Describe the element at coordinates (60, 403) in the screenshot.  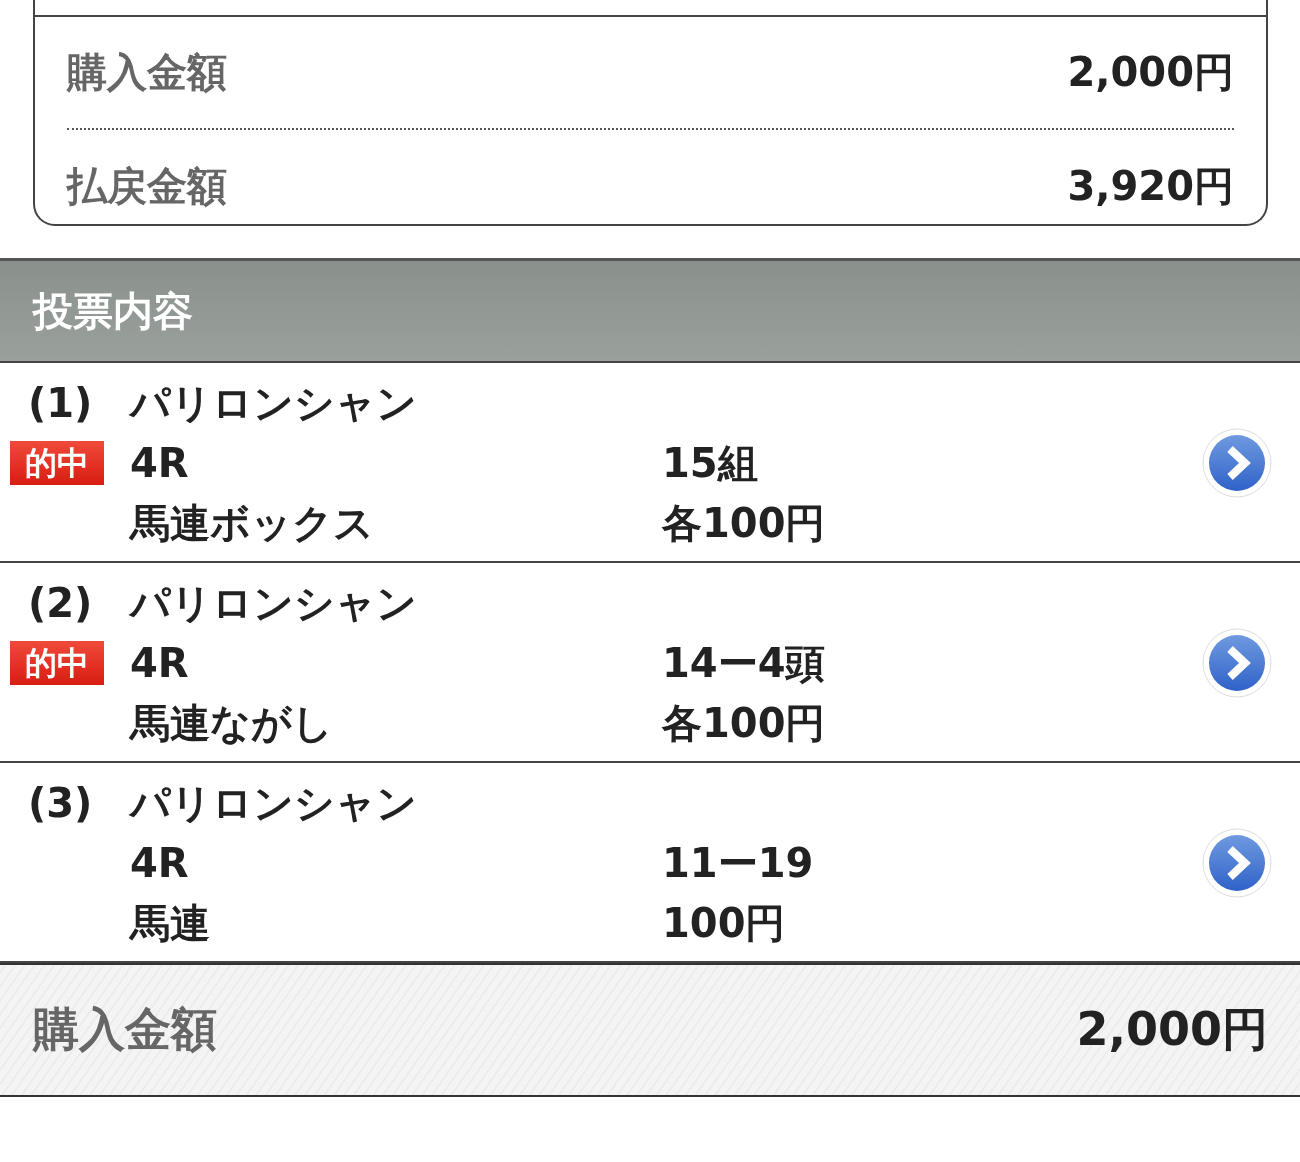
I see `bet-number: (1)` at that location.